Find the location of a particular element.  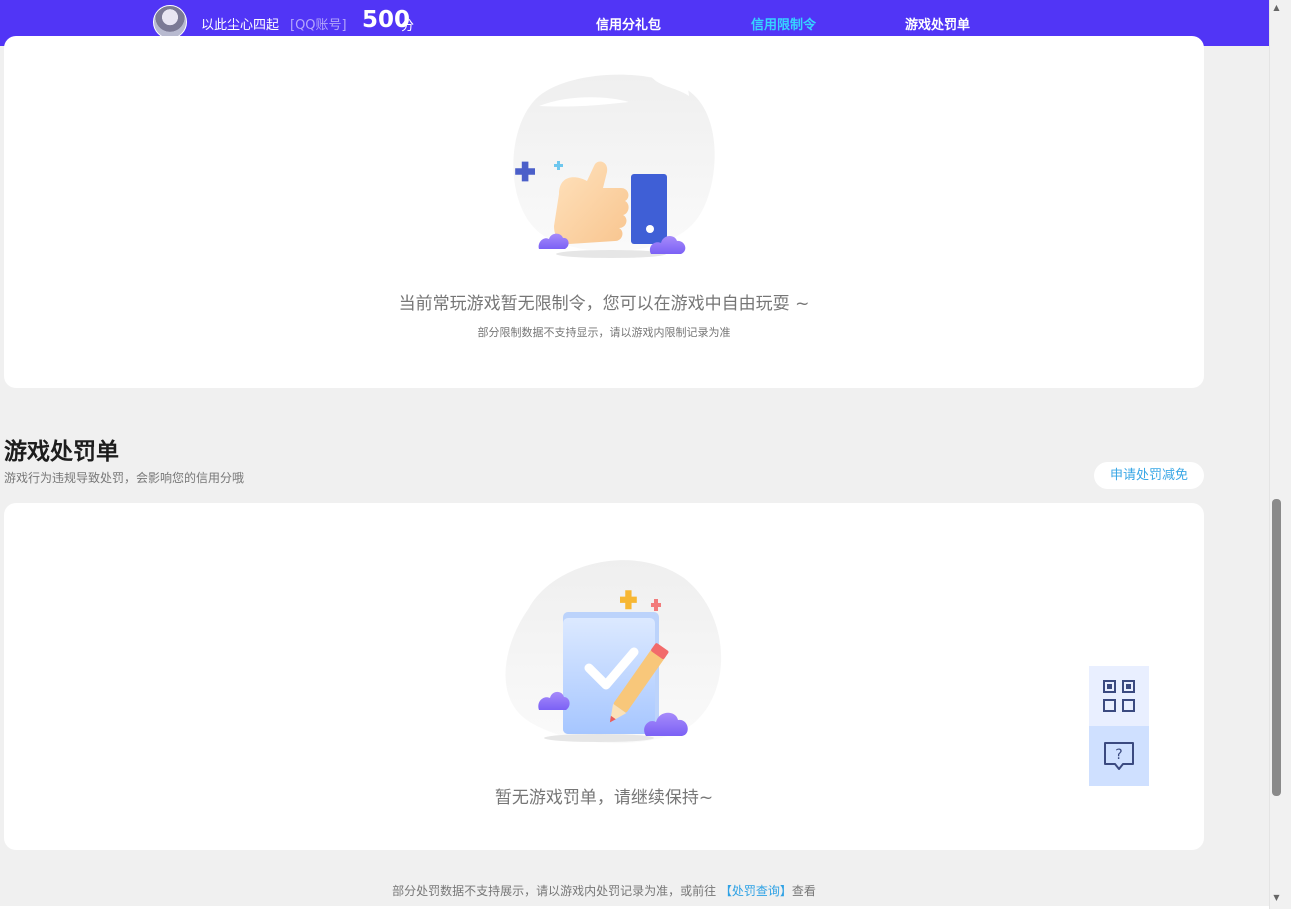

apply-penalty-reduction-button: 申请处罚减免 is located at coordinates (1149, 475).